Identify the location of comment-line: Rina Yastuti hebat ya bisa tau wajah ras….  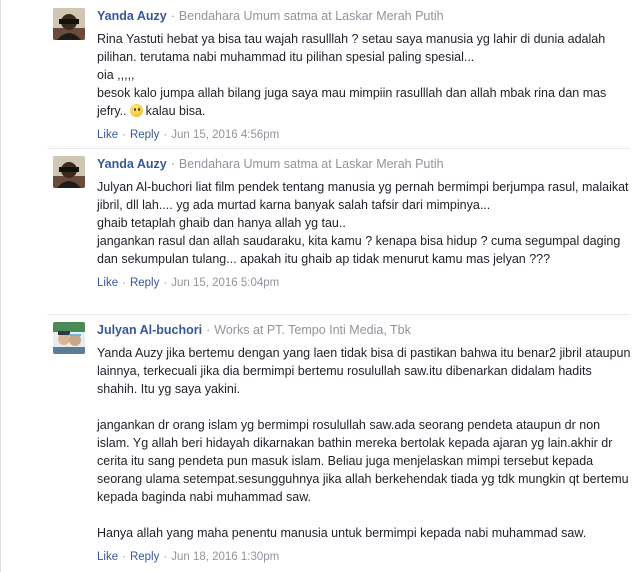
(351, 48).